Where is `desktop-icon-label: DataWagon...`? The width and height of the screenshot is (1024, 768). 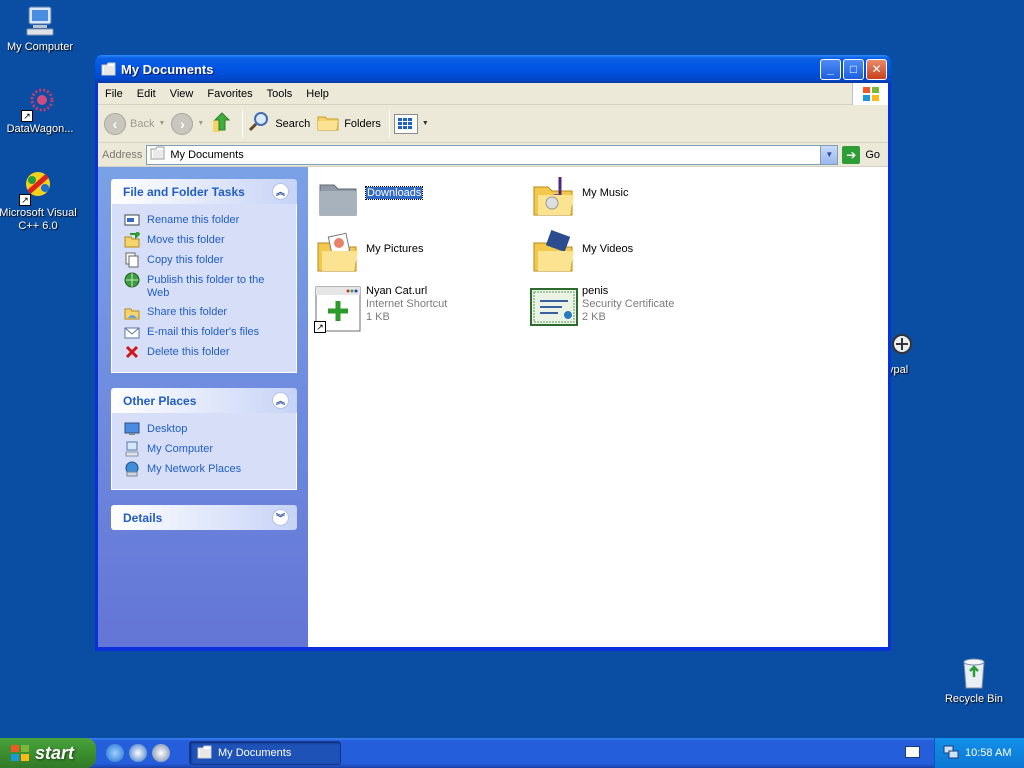
desktop-icon-label: DataWagon... is located at coordinates (40, 129).